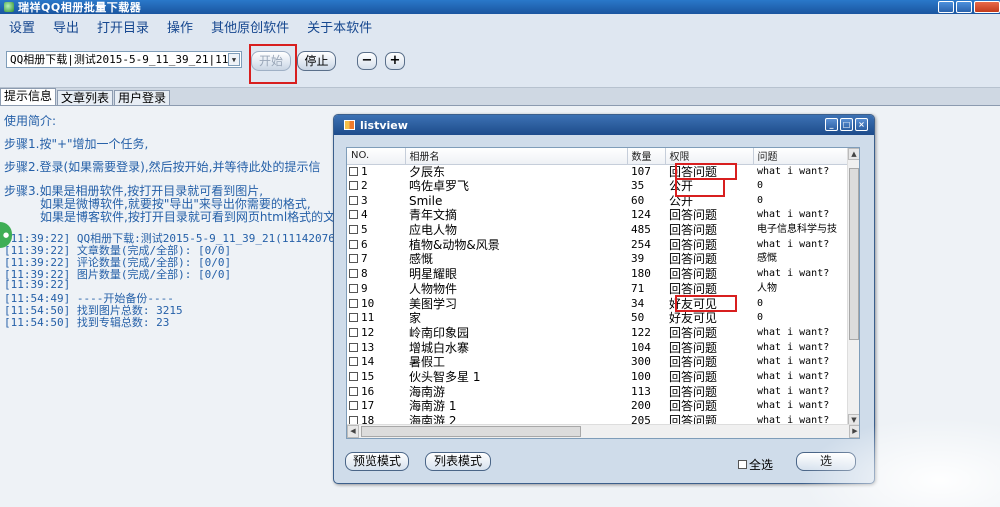 Image resolution: width=1000 pixels, height=507 pixels. What do you see at coordinates (709, 156) in the screenshot?
I see `column-header-permission: 权限` at bounding box center [709, 156].